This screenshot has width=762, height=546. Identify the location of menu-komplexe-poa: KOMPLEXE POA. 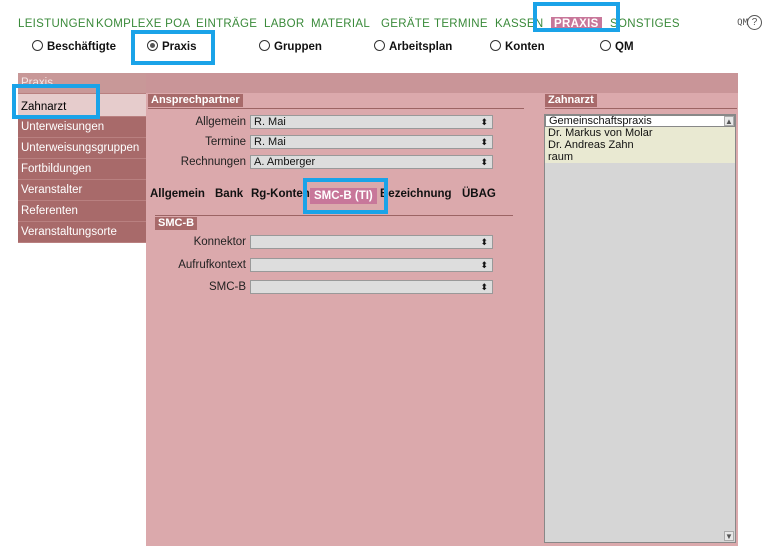
(143, 24).